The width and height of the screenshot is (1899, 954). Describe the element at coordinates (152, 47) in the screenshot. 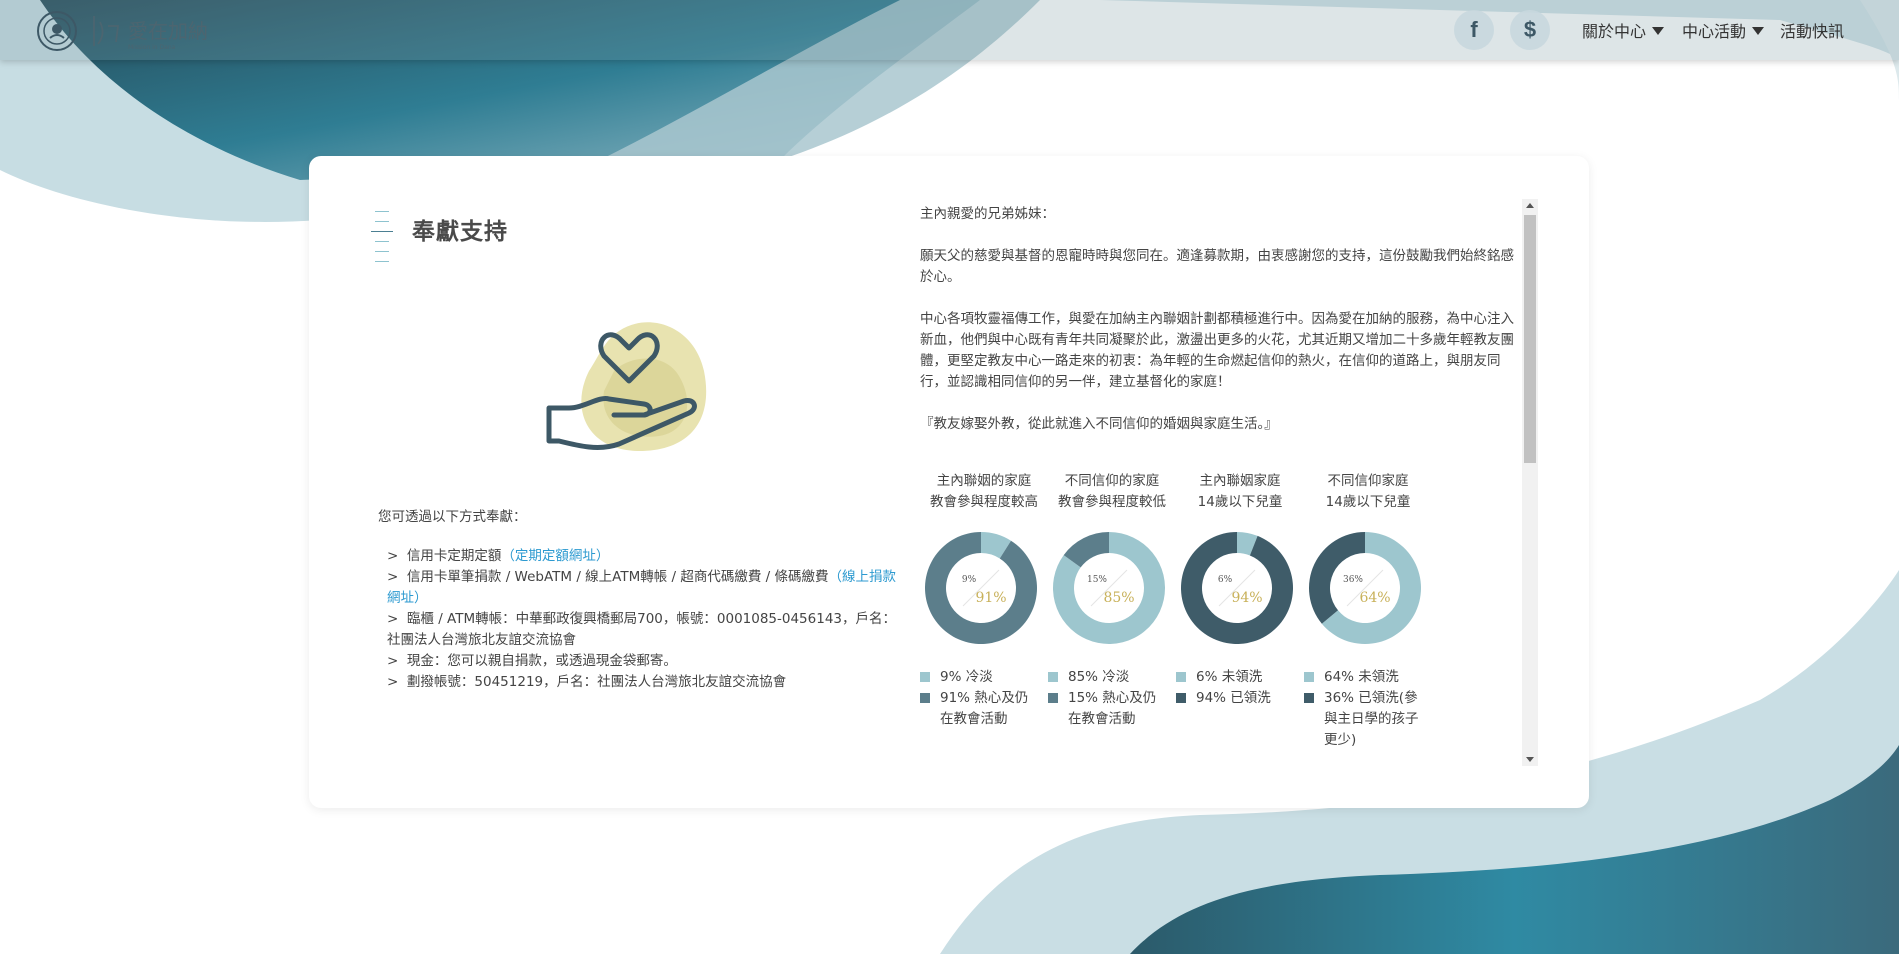

I see `svg-text: Mission in Dana` at that location.